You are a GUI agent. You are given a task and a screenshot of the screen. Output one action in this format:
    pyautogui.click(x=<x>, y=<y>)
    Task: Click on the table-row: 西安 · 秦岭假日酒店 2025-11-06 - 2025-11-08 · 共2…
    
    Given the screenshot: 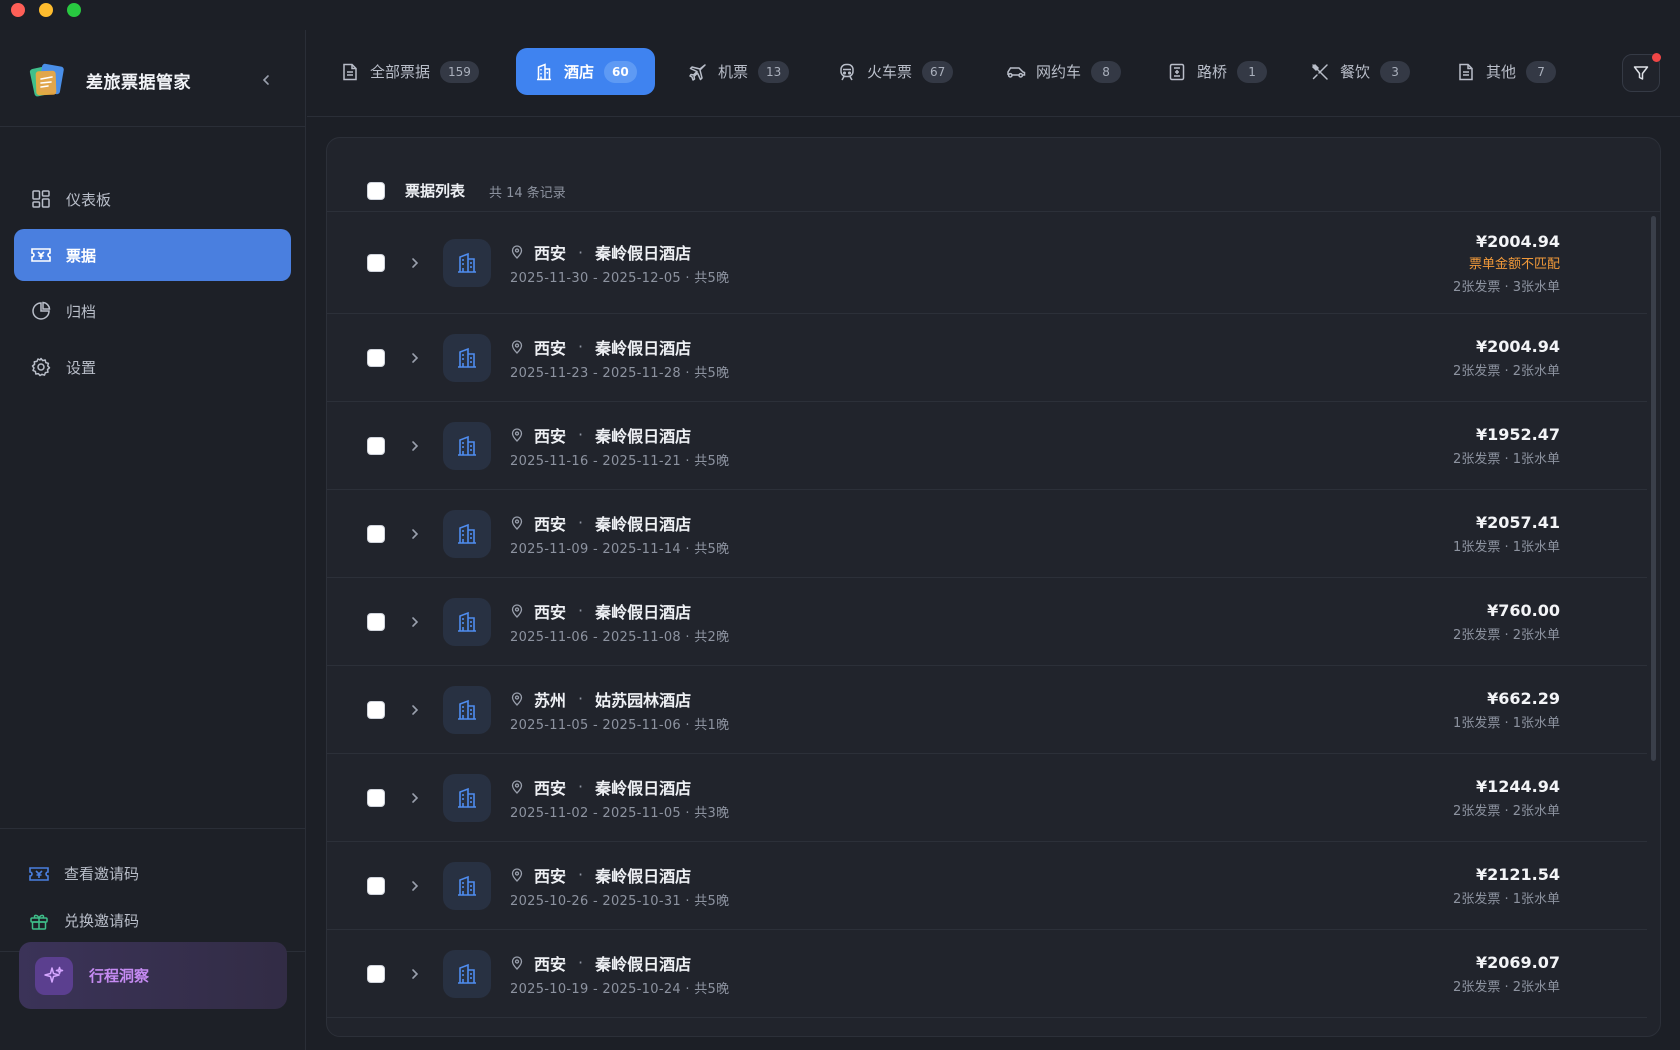 What is the action you would take?
    pyautogui.click(x=987, y=622)
    